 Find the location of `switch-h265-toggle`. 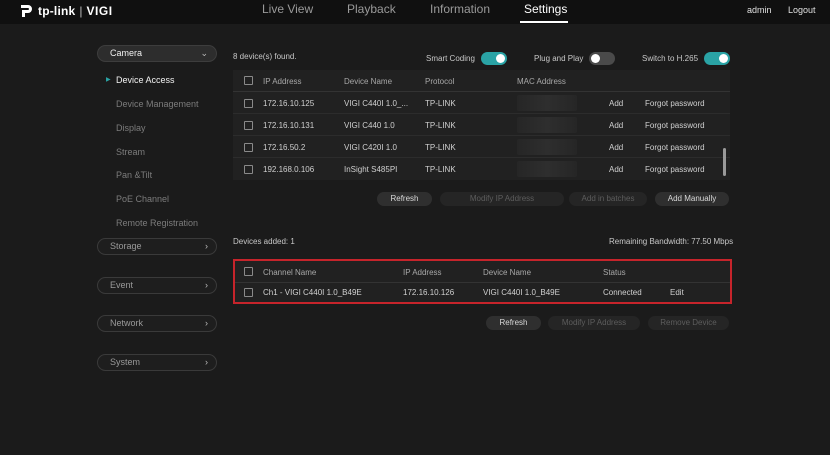

switch-h265-toggle is located at coordinates (717, 58).